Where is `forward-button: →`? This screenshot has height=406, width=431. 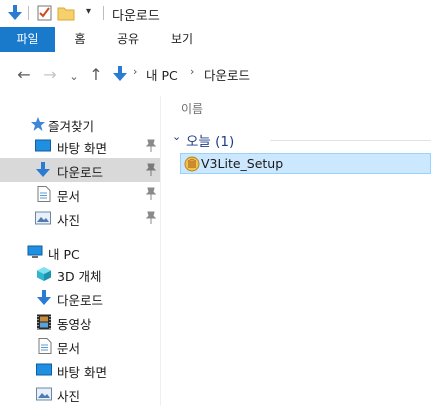 forward-button: → is located at coordinates (50, 74).